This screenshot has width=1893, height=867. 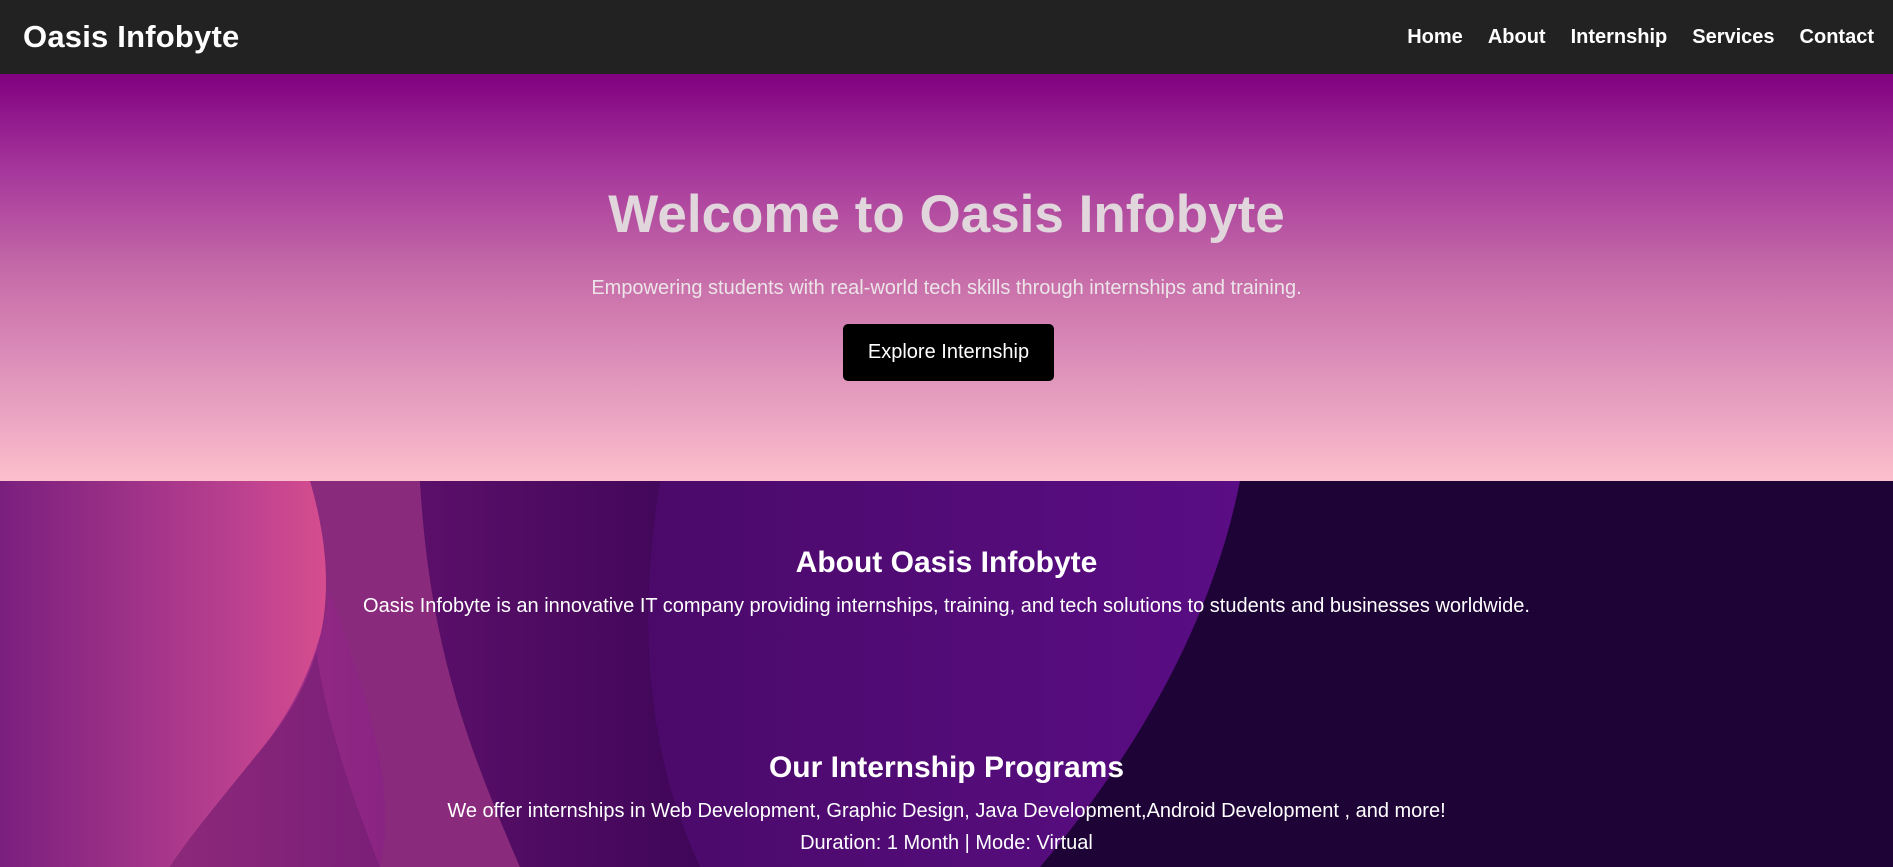 I want to click on nav-link-about: About, so click(x=1517, y=37).